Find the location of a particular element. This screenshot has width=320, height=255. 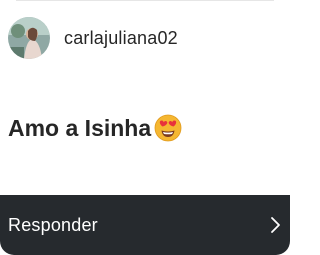

avatar is located at coordinates (29, 38).